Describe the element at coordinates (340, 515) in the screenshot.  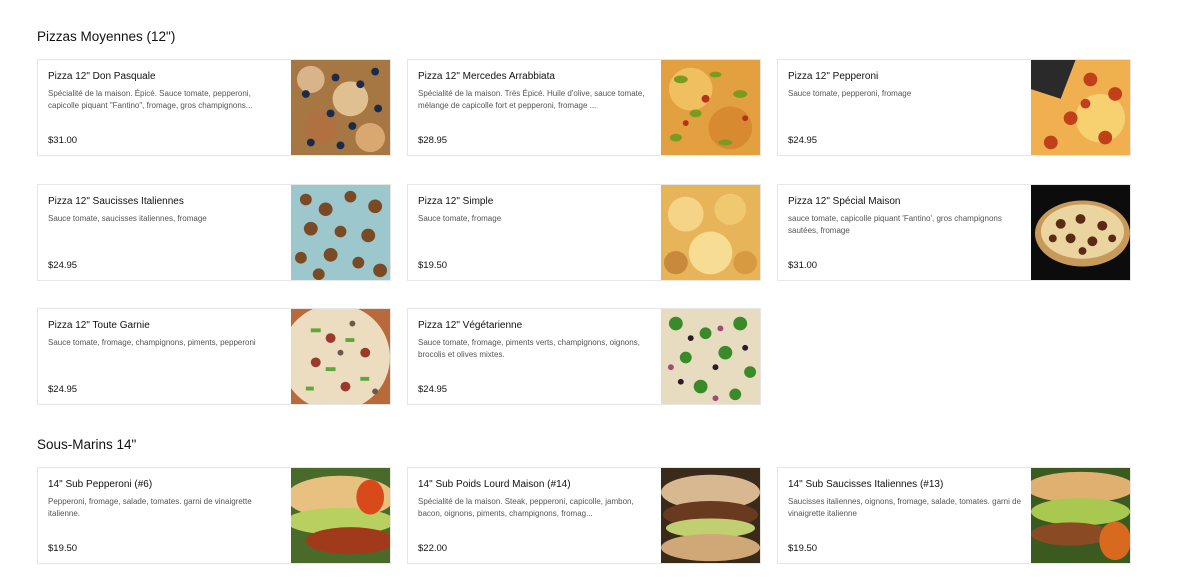
I see `sub-pepperoni-photo` at that location.